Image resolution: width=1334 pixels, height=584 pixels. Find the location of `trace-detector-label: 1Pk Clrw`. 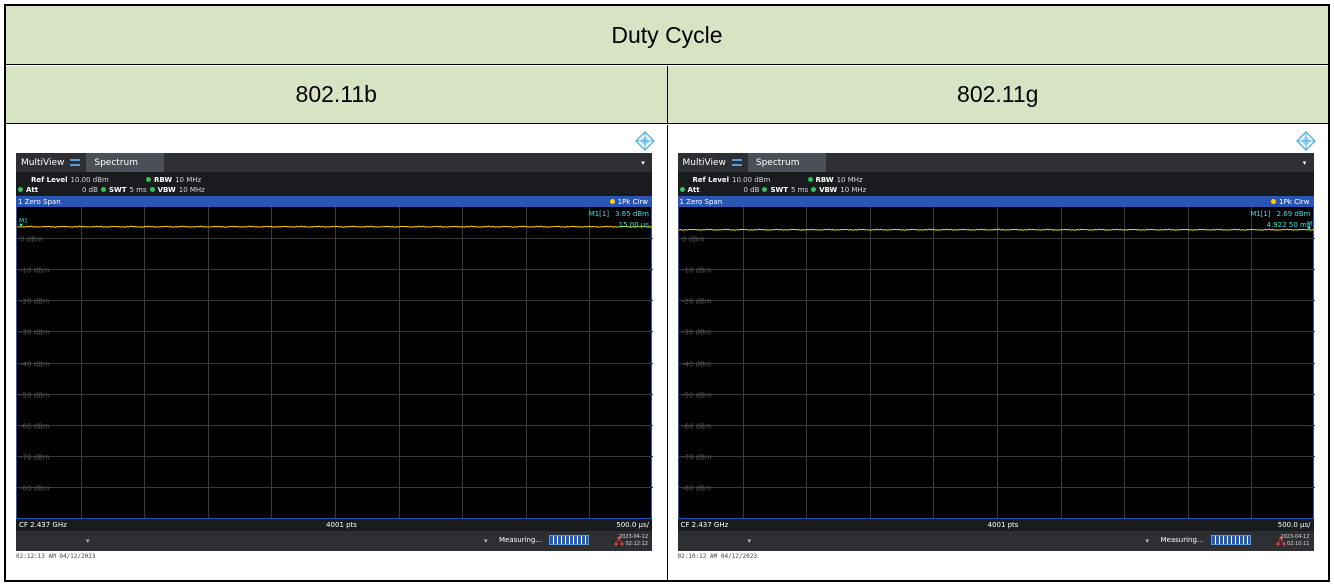

trace-detector-label: 1Pk Clrw is located at coordinates (632, 201).